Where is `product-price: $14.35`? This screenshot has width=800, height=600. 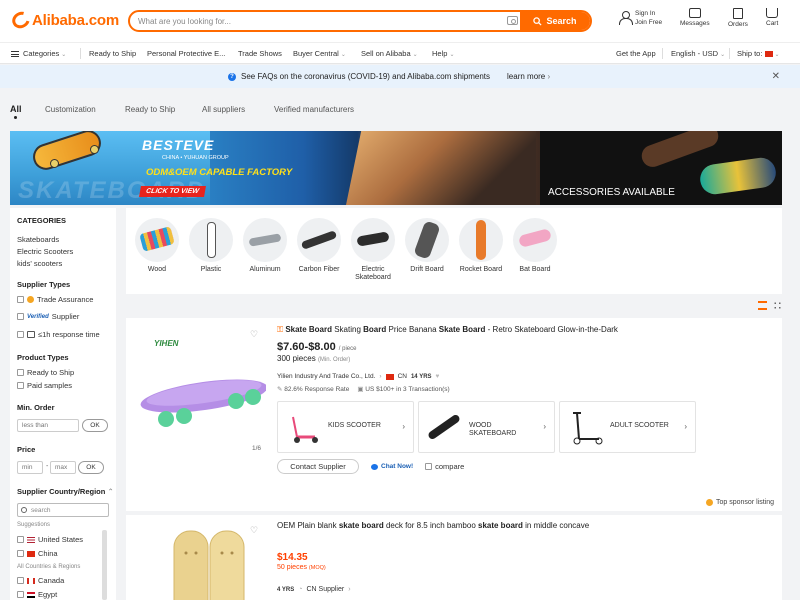 product-price: $14.35 is located at coordinates (292, 557).